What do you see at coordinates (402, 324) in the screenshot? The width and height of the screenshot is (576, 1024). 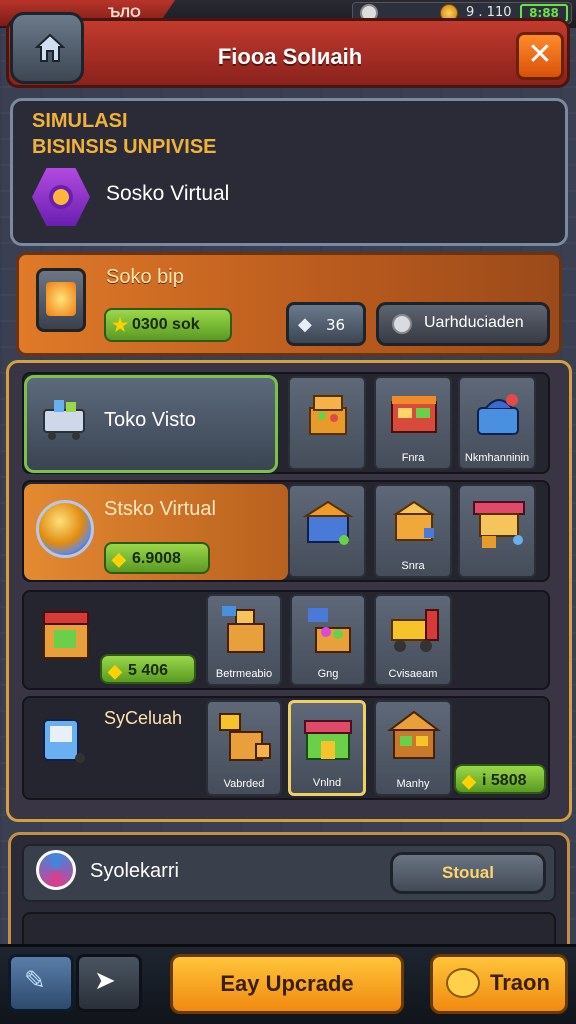 I see `upgrade-icon` at bounding box center [402, 324].